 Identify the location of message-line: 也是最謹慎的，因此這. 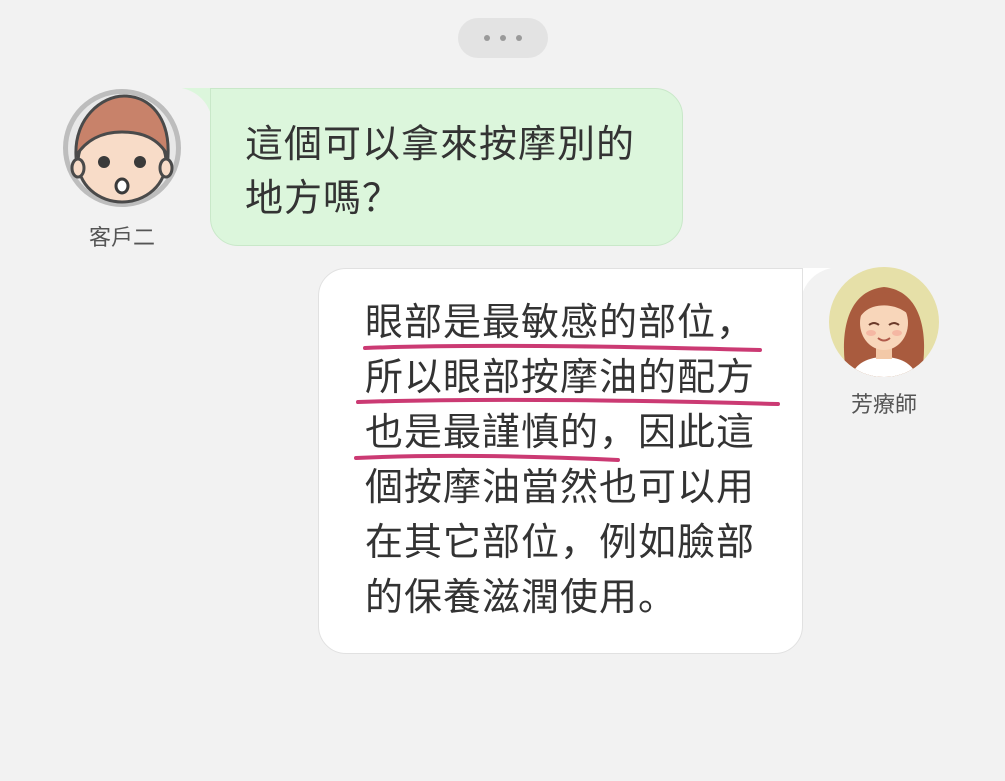
(560, 432).